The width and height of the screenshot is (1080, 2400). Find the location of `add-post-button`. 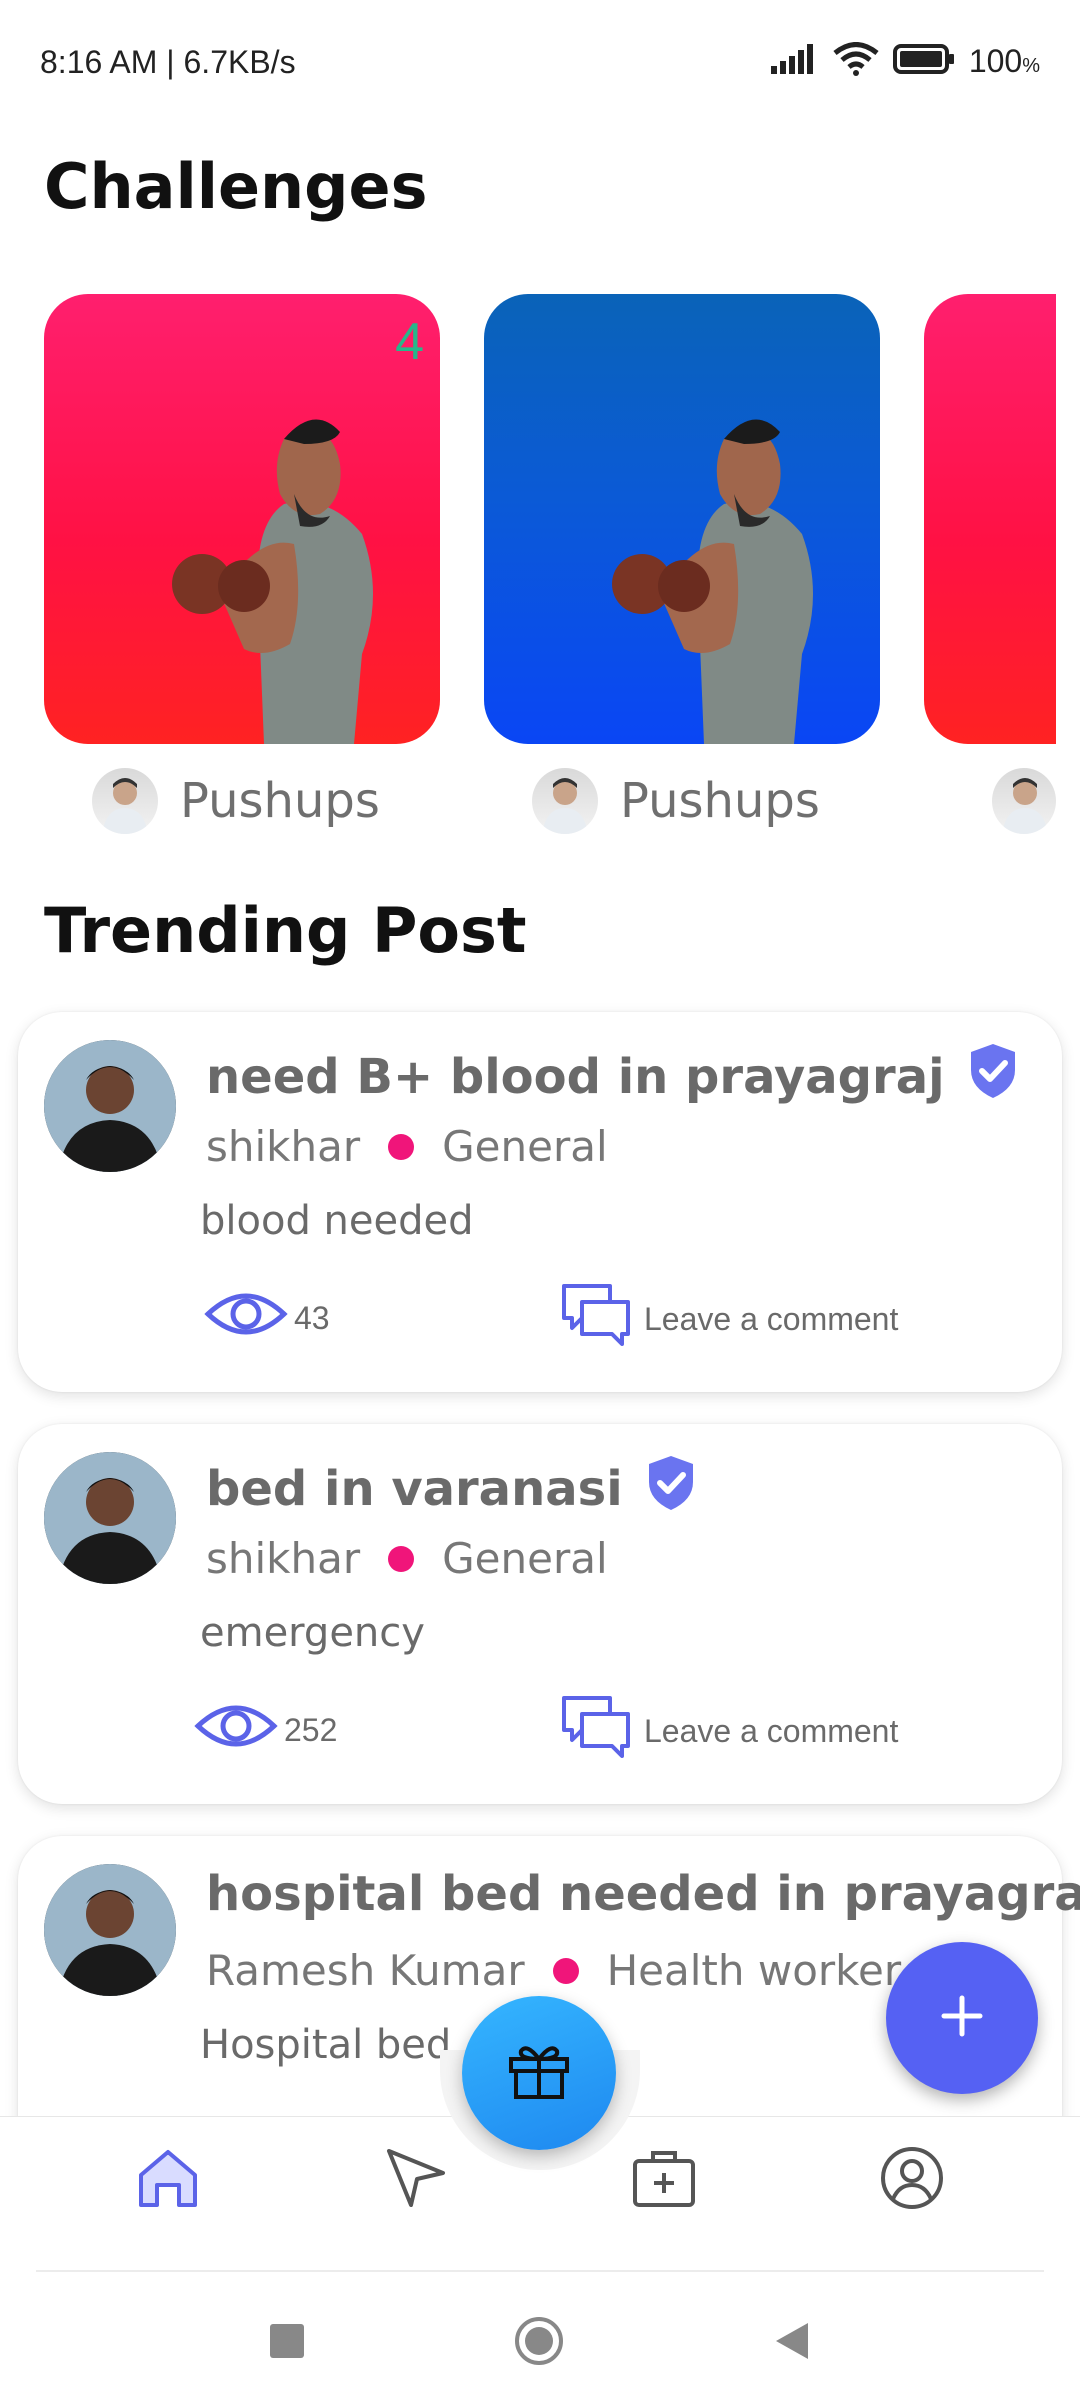

add-post-button is located at coordinates (962, 2018).